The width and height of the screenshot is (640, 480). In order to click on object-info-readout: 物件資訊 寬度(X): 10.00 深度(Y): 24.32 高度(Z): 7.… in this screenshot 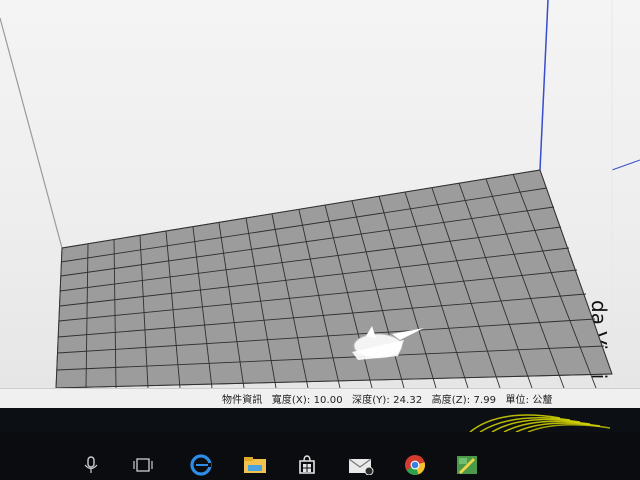, I will do `click(390, 398)`.